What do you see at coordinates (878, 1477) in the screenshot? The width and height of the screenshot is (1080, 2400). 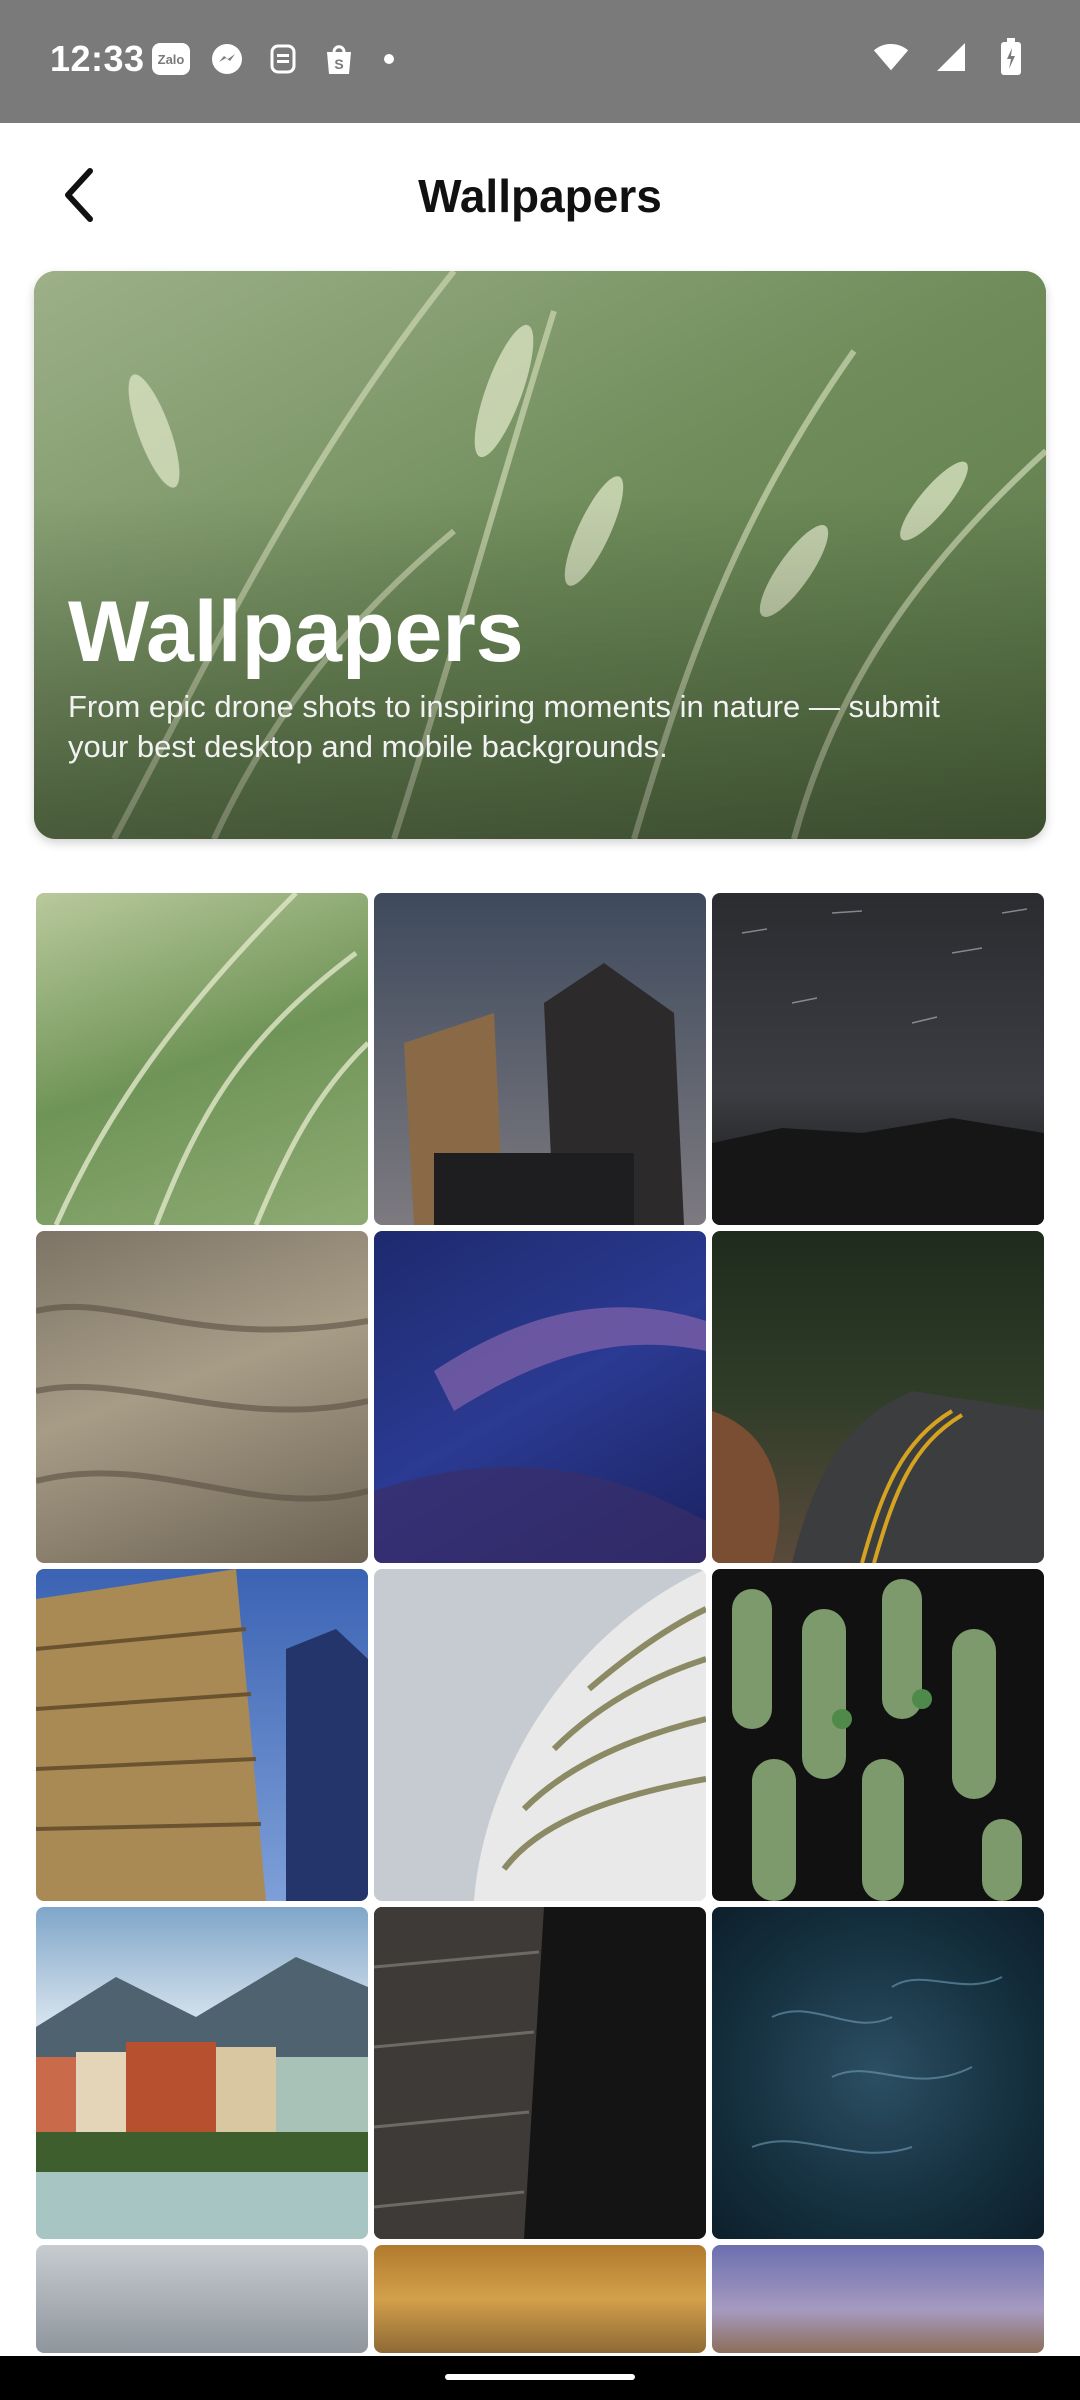 I see `forest-road-image` at bounding box center [878, 1477].